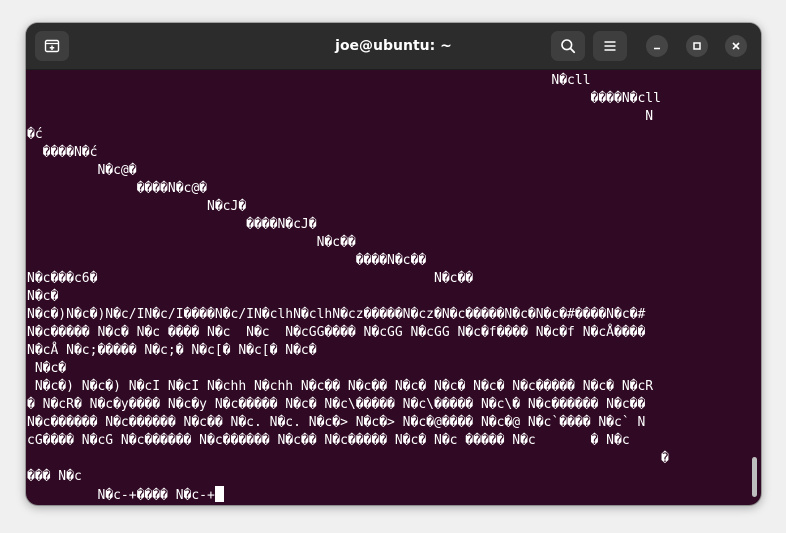 Image resolution: width=786 pixels, height=533 pixels. I want to click on maximize-icon, so click(697, 46).